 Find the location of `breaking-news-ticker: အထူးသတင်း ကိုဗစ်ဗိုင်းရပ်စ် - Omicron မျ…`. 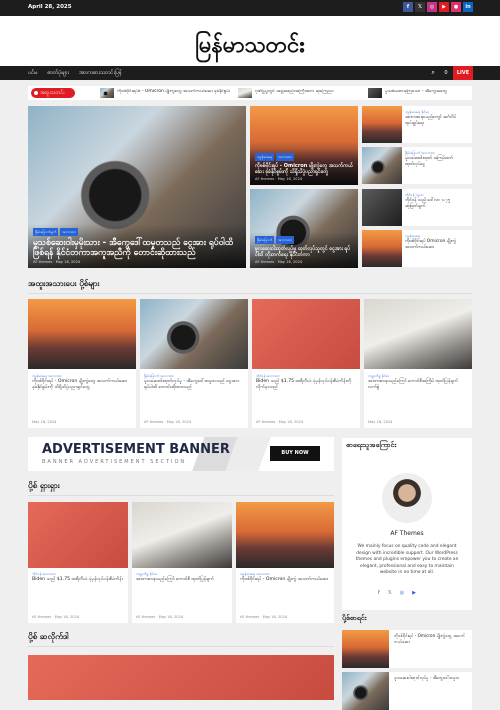

breaking-news-ticker: အထူးသတင်း ကိုဗစ်ဗိုင်းရပ်စ် - Omicron မျ… is located at coordinates (250, 93).